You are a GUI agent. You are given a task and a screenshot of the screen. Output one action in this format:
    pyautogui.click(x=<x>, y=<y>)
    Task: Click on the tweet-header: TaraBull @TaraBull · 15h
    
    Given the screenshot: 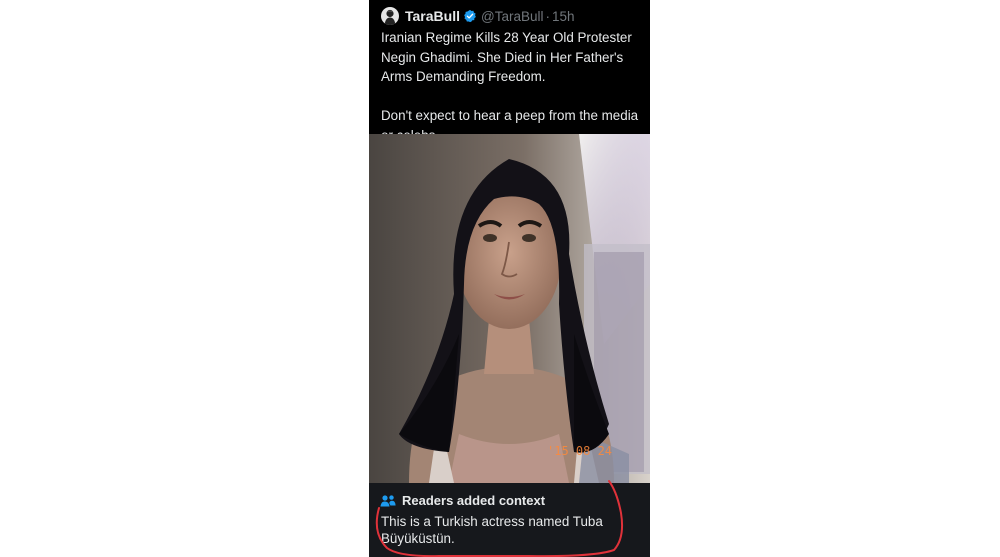 What is the action you would take?
    pyautogui.click(x=478, y=16)
    